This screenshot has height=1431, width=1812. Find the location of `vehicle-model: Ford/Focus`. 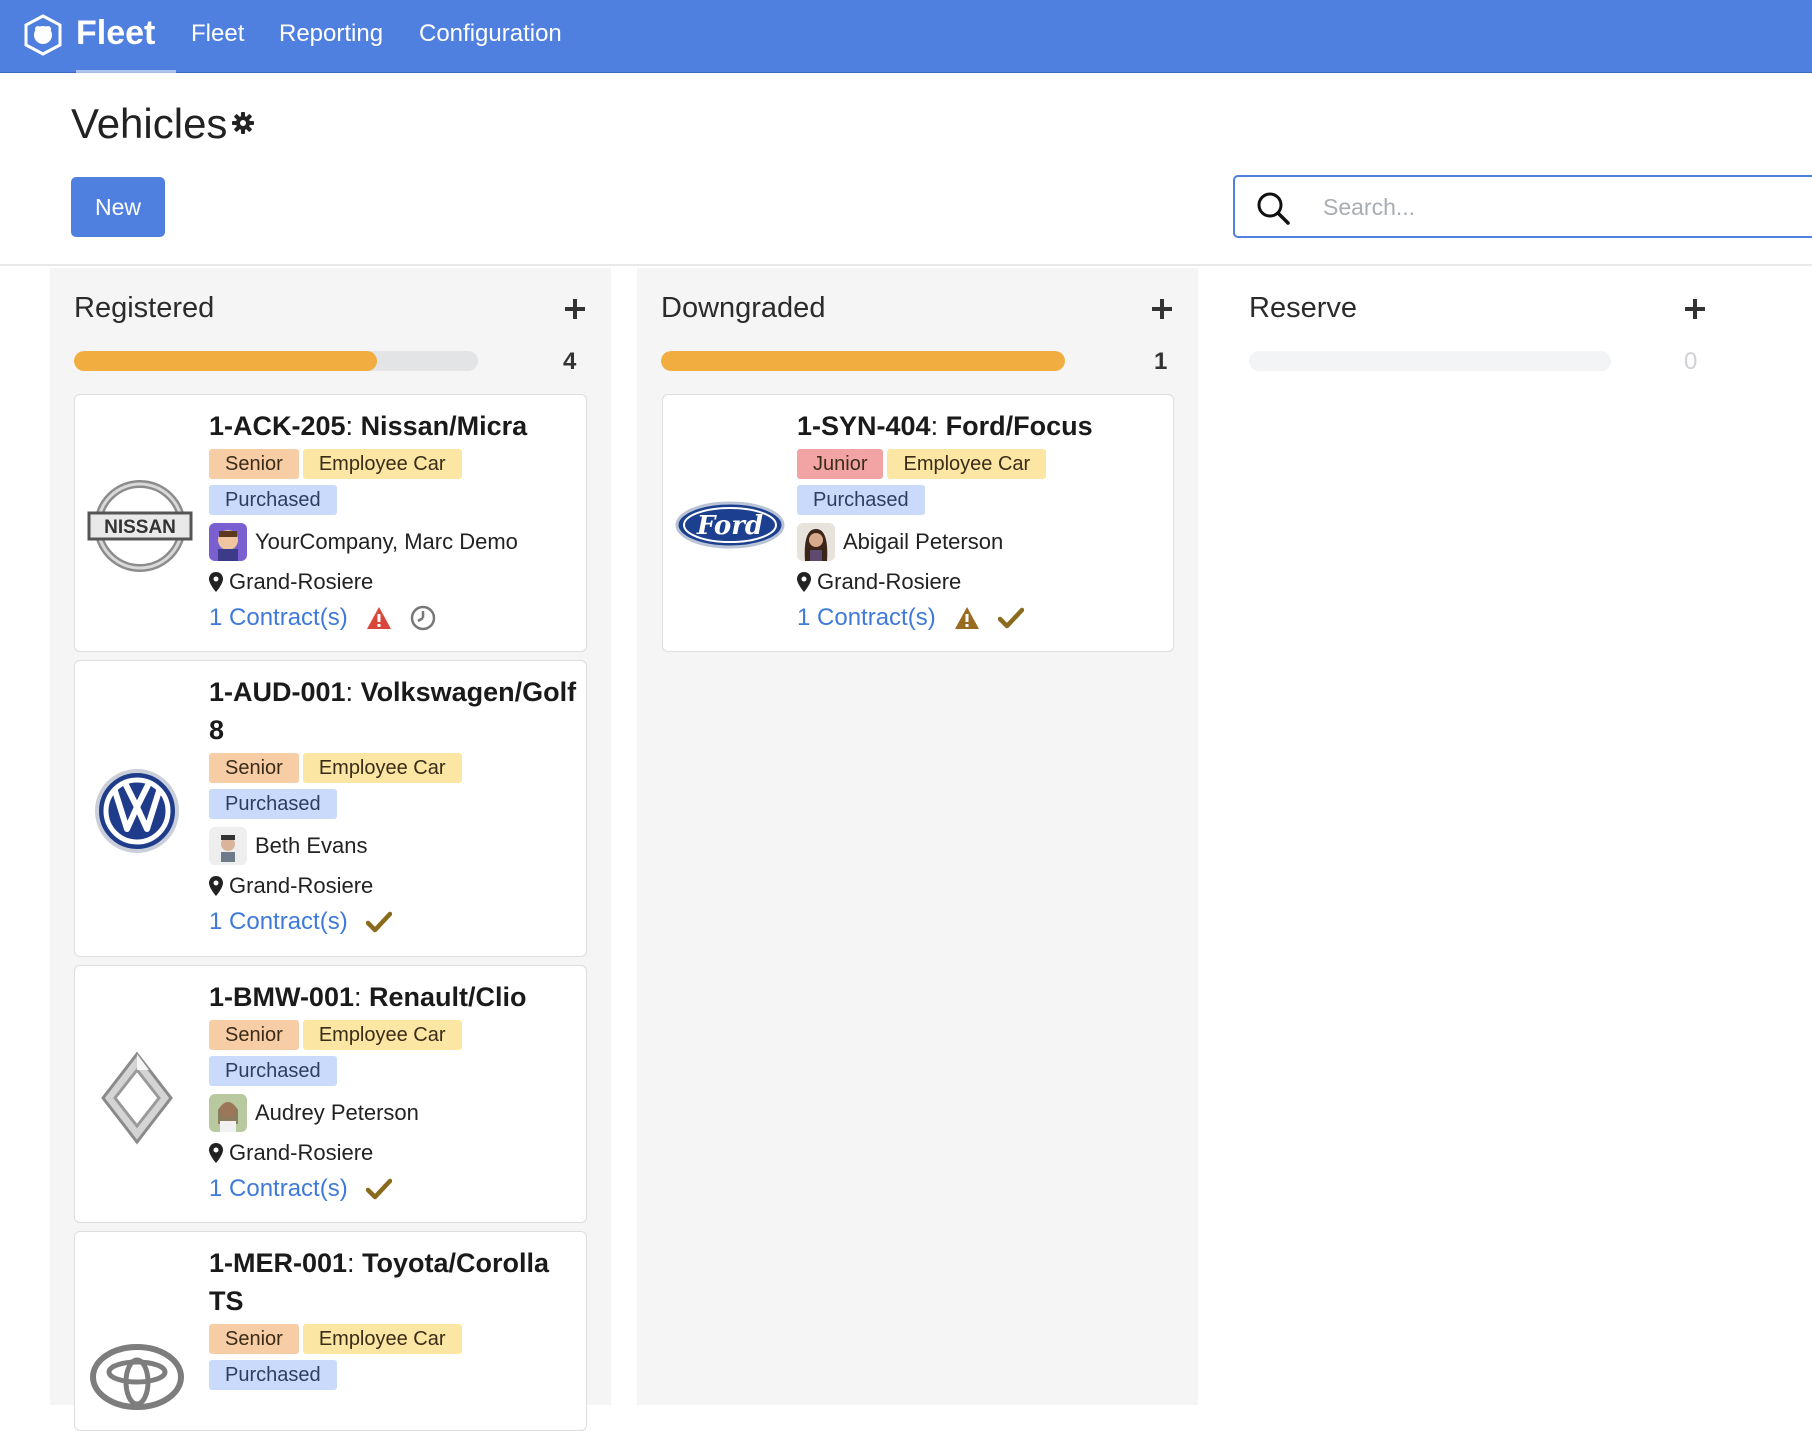

vehicle-model: Ford/Focus is located at coordinates (1019, 426).